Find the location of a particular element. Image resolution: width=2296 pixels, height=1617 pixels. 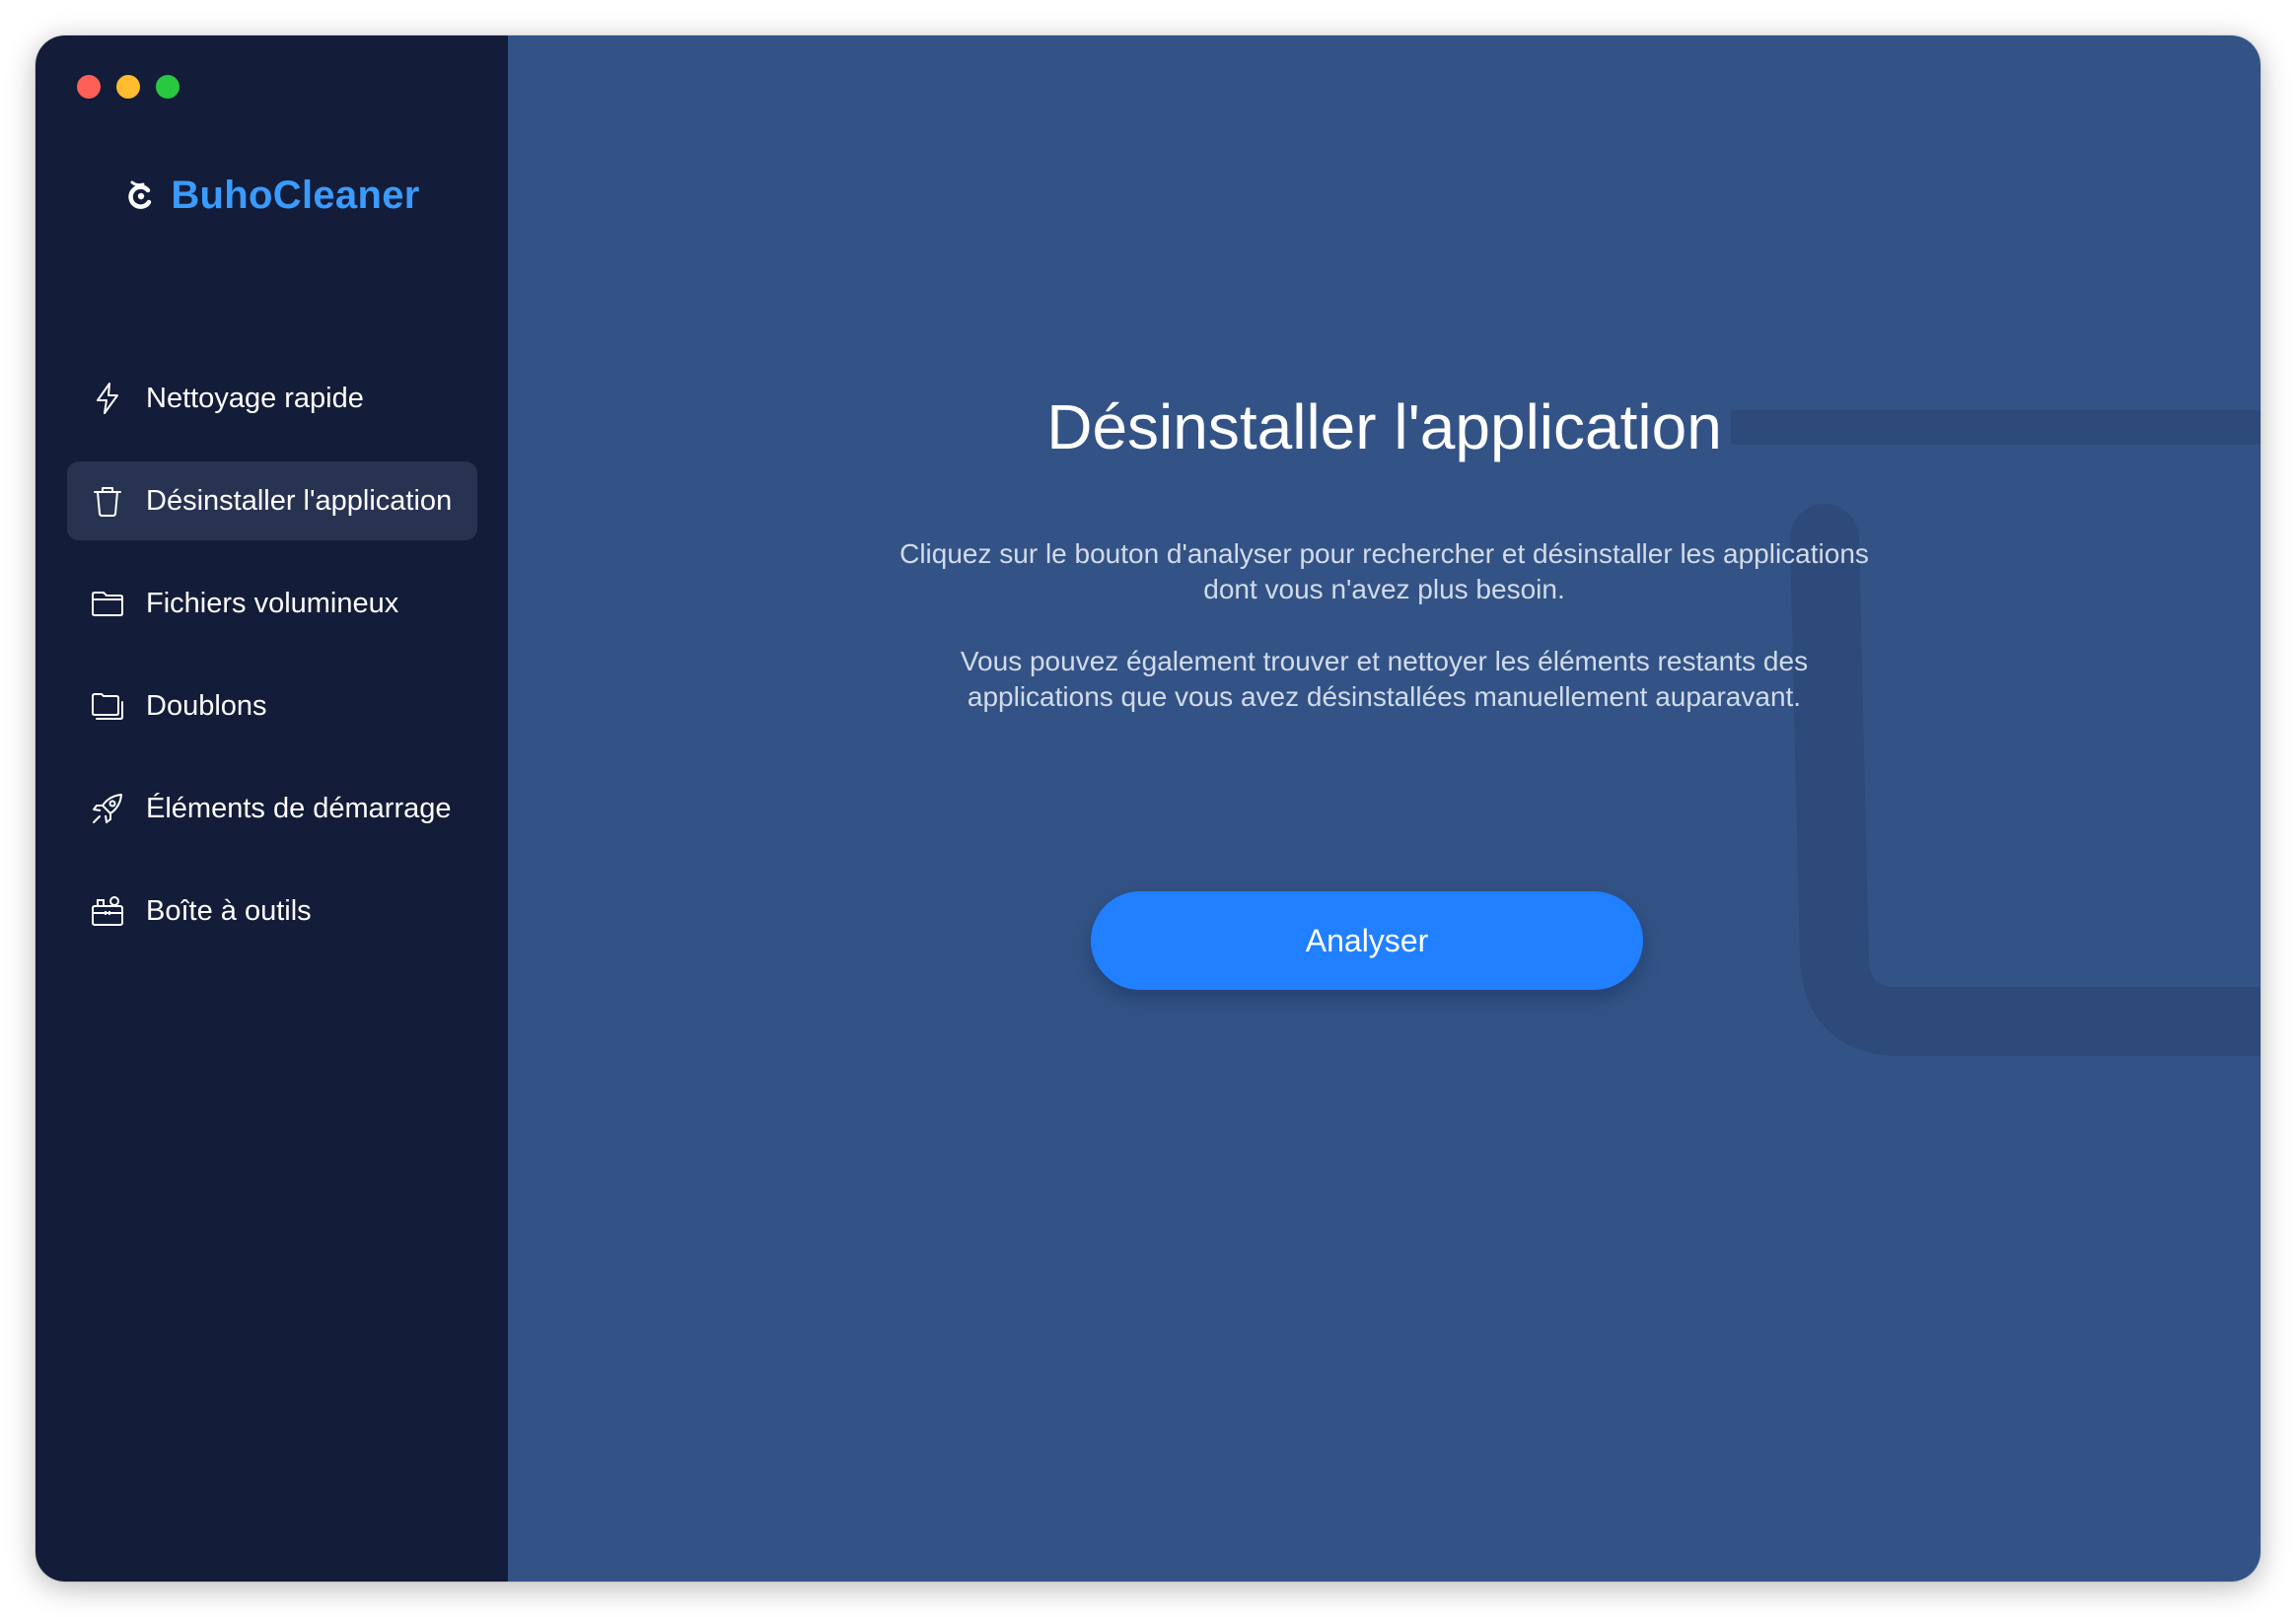

sidebar-item-quick-clean: Nettoyage rapide is located at coordinates (272, 398).